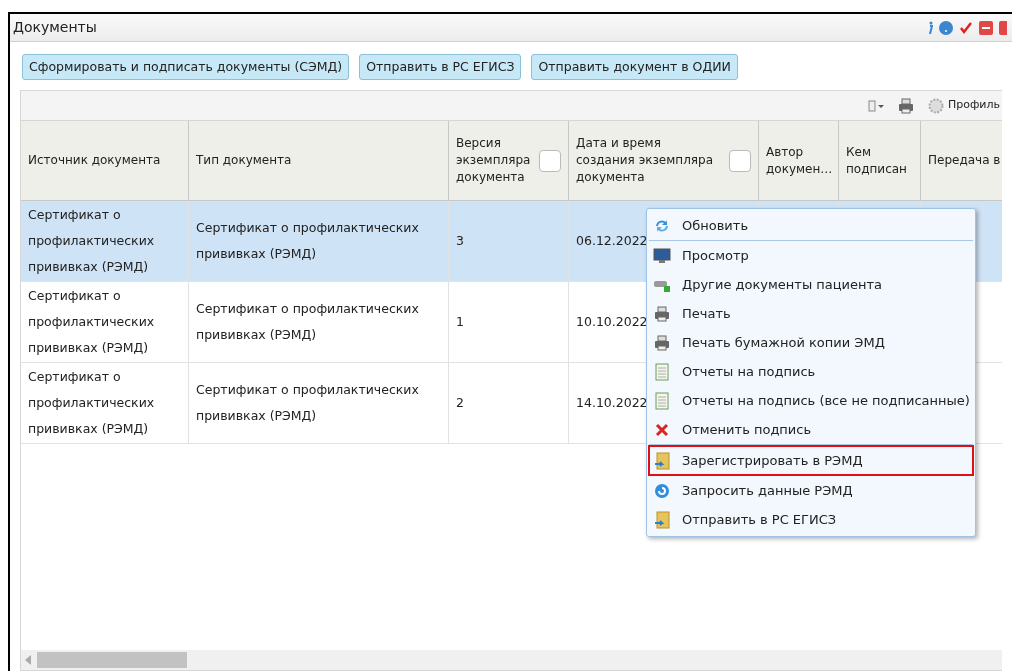 Image resolution: width=1012 pixels, height=671 pixels. Describe the element at coordinates (460, 403) in the screenshot. I see `table-cell-text: 2` at that location.